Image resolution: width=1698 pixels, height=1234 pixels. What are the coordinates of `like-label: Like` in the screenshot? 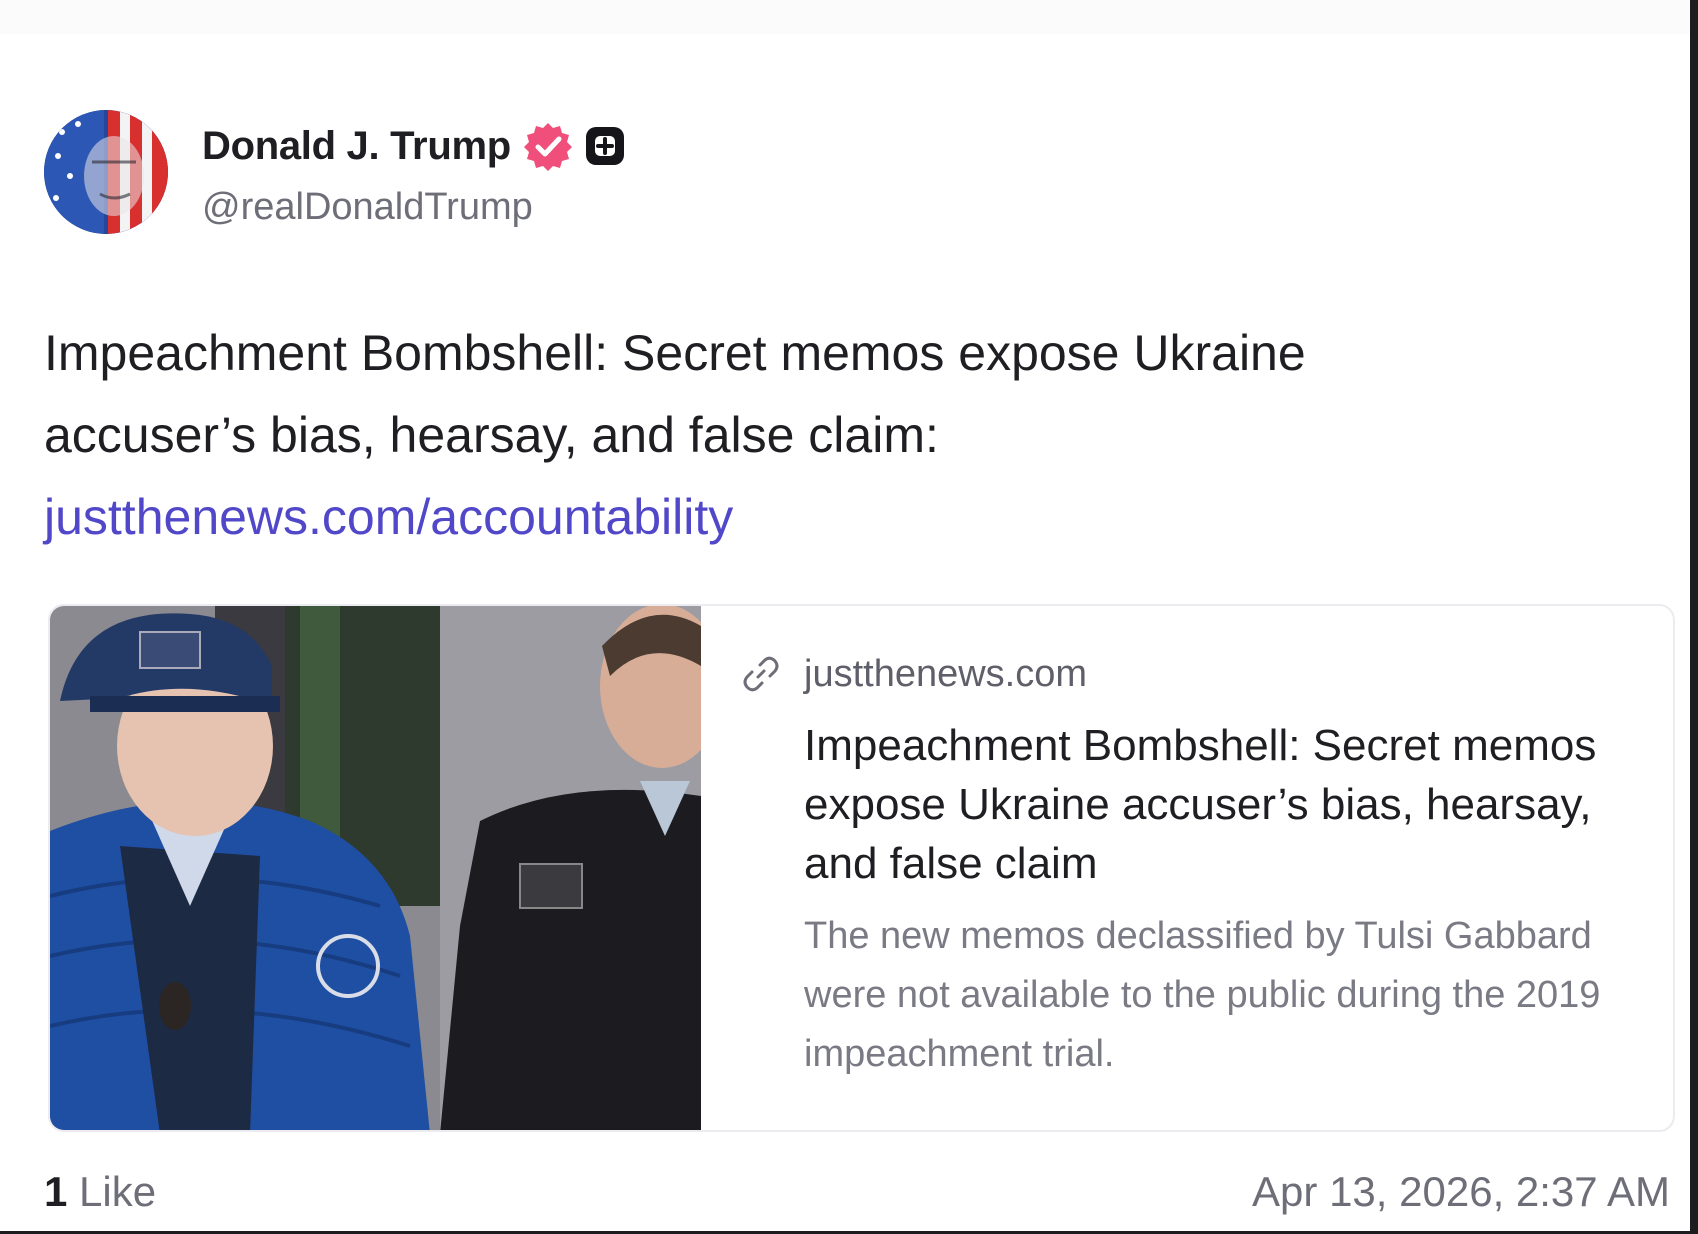 It's located at (112, 1191).